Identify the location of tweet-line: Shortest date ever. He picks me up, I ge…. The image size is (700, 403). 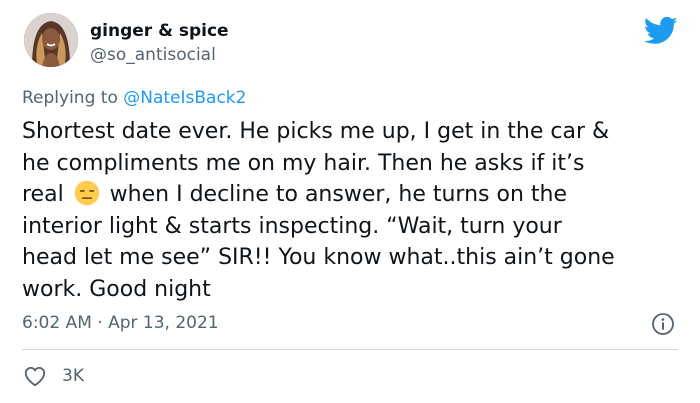
(316, 131).